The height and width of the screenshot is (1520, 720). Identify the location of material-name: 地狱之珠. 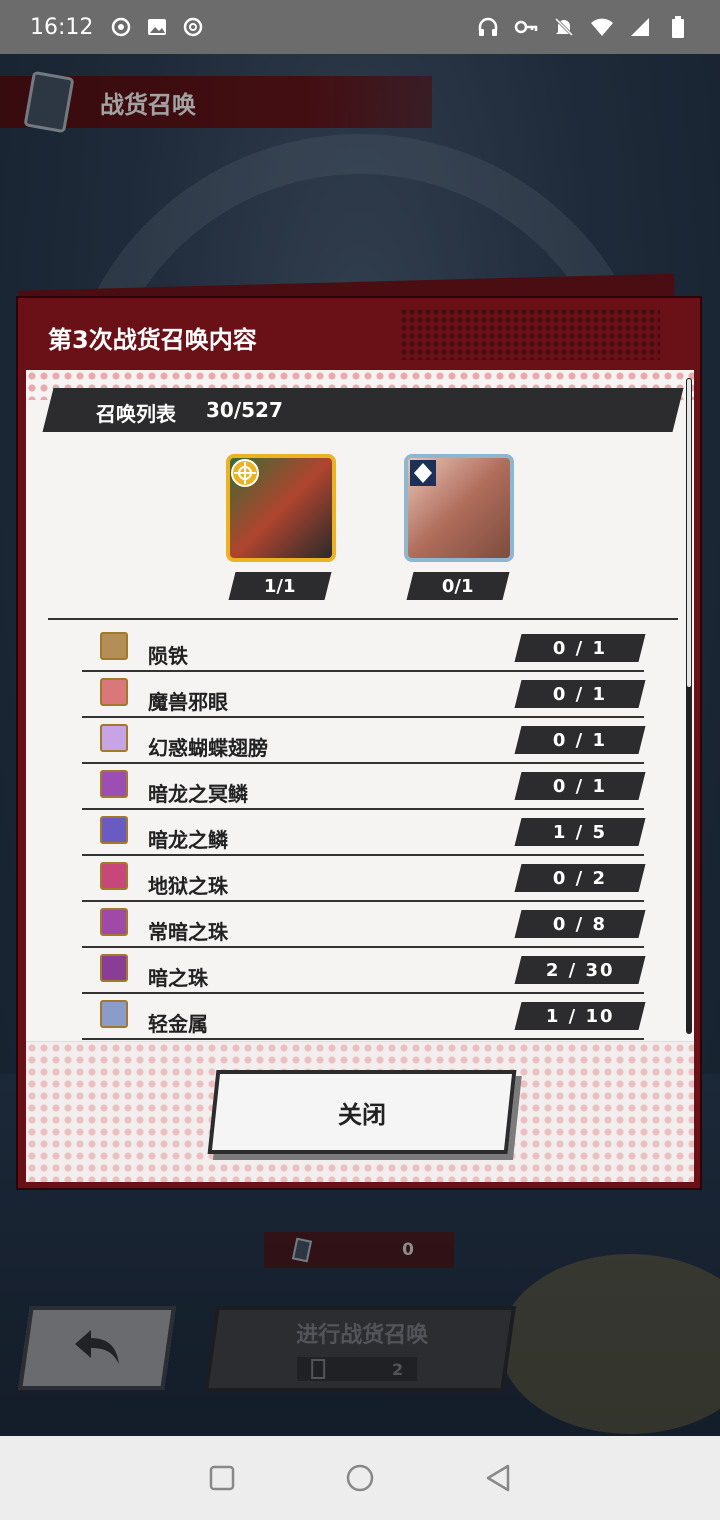
(188, 886).